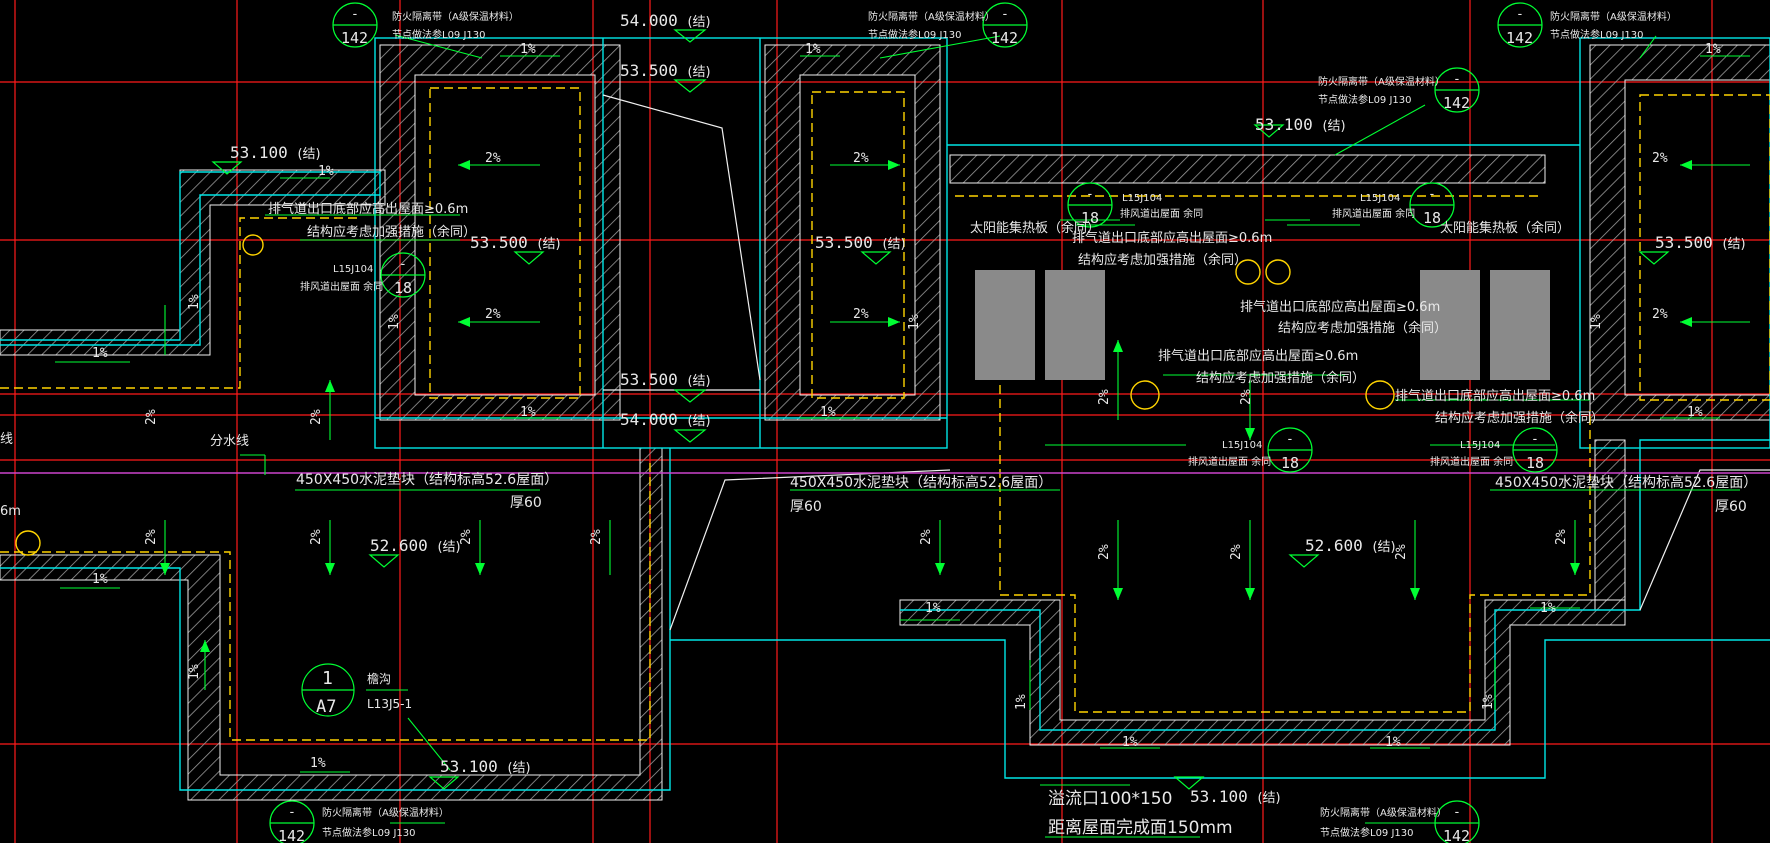  I want to click on elevation-value: 54.000, so click(649, 20).